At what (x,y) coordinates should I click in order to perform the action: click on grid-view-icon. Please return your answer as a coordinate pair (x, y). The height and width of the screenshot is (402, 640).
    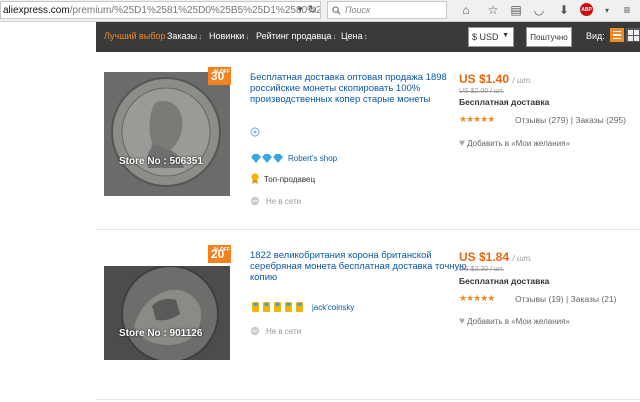
    Looking at the image, I should click on (633, 35).